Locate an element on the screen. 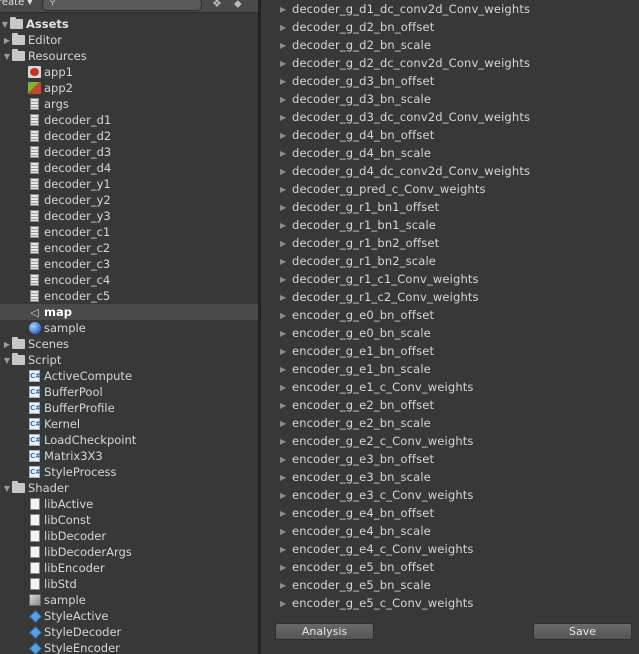 The height and width of the screenshot is (654, 639). tree-folder: ▼ Shader is located at coordinates (129, 488).